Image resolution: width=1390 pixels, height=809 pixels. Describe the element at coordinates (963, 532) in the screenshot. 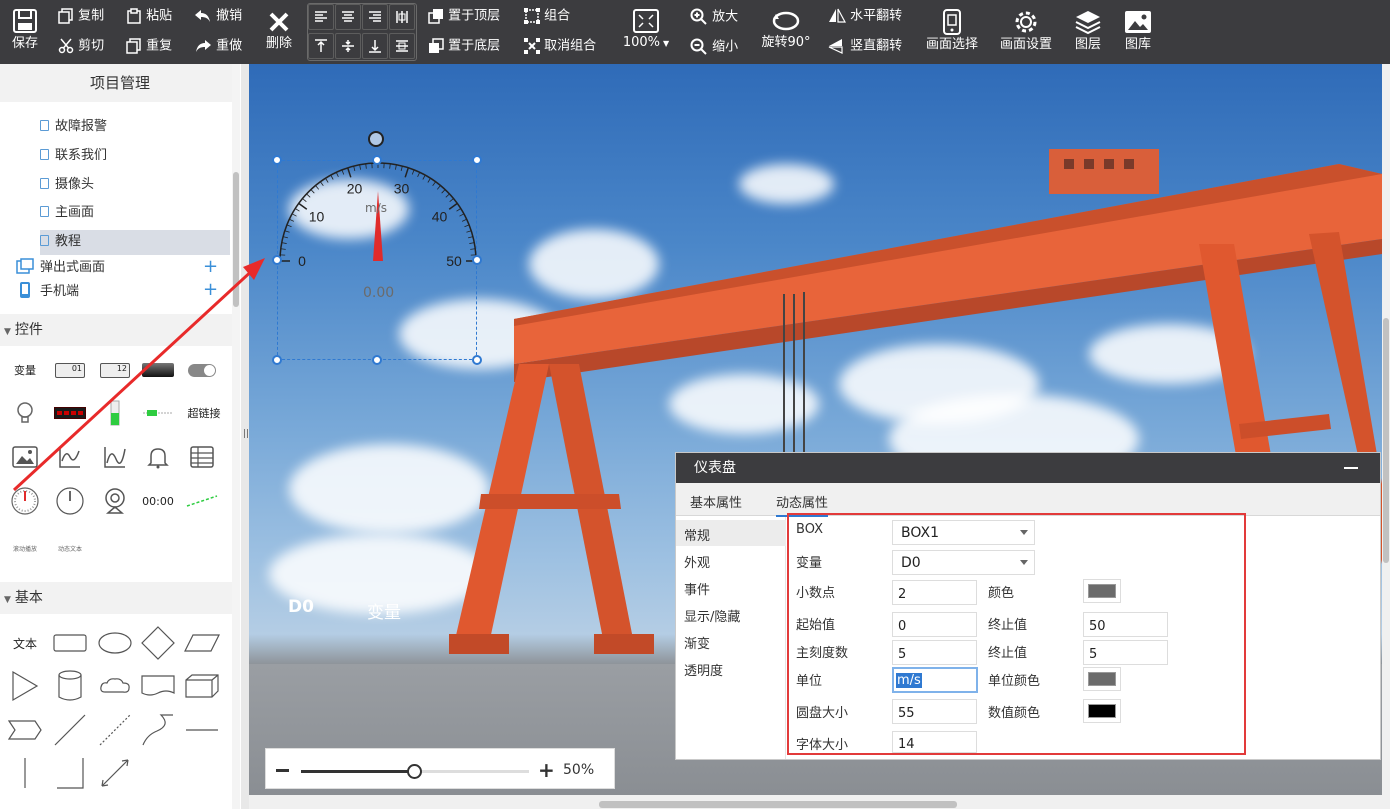

I see `box-select: BOX1` at that location.